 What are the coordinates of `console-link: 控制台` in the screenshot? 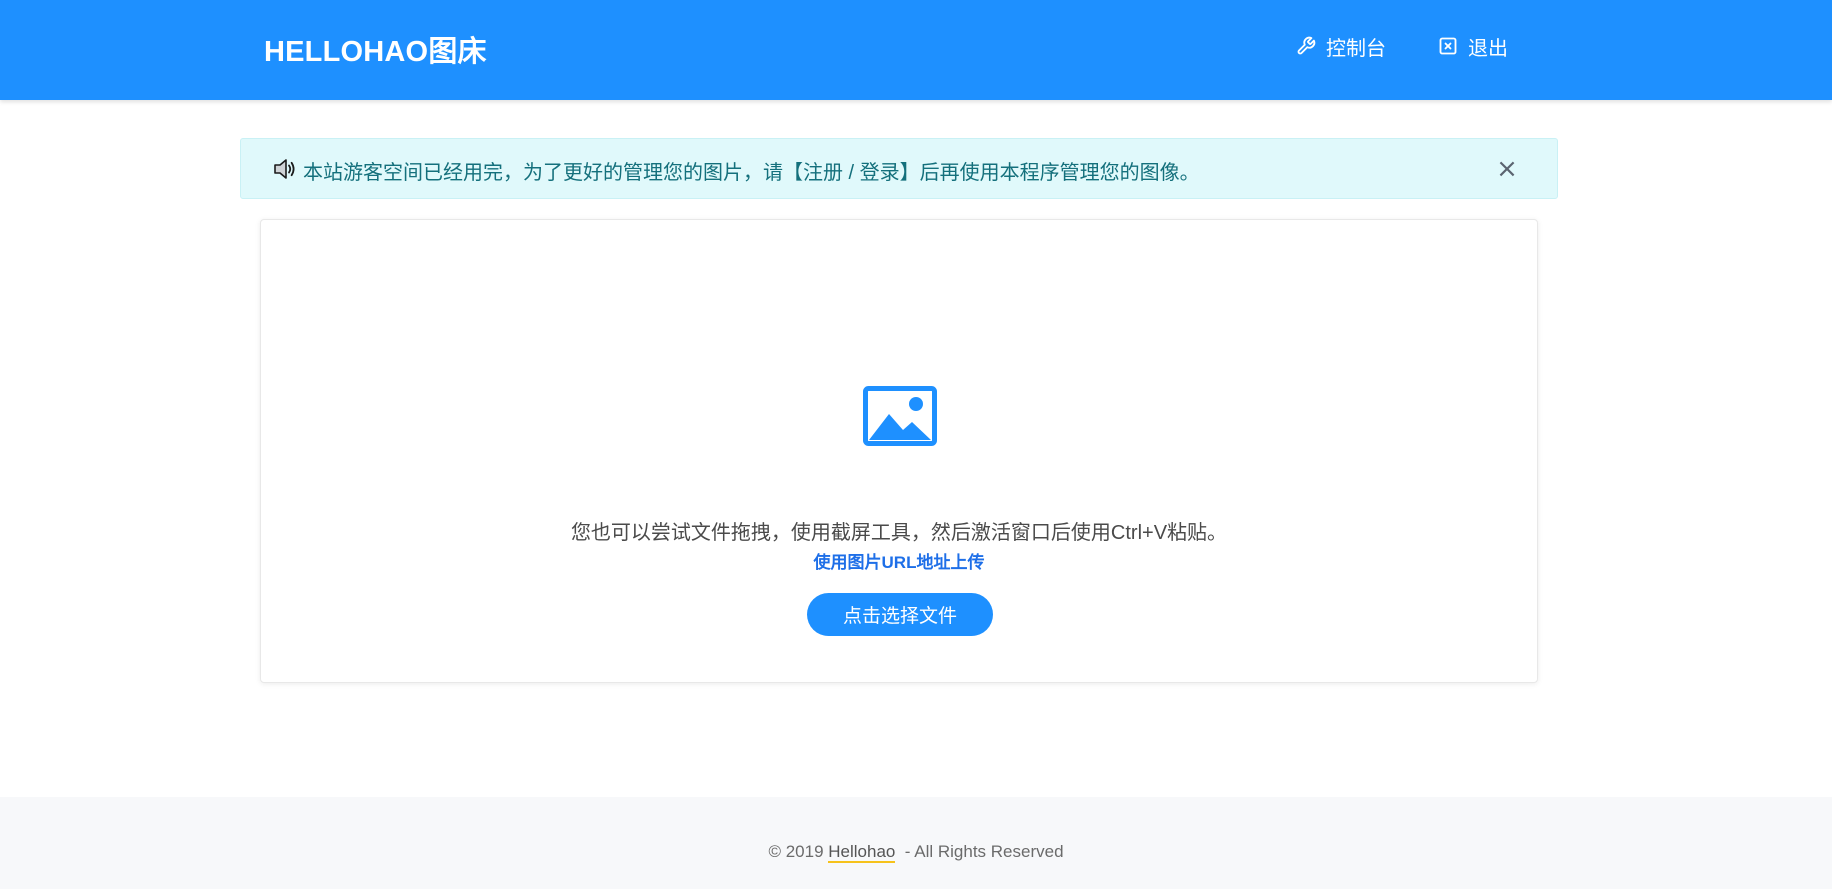 It's located at (1341, 46).